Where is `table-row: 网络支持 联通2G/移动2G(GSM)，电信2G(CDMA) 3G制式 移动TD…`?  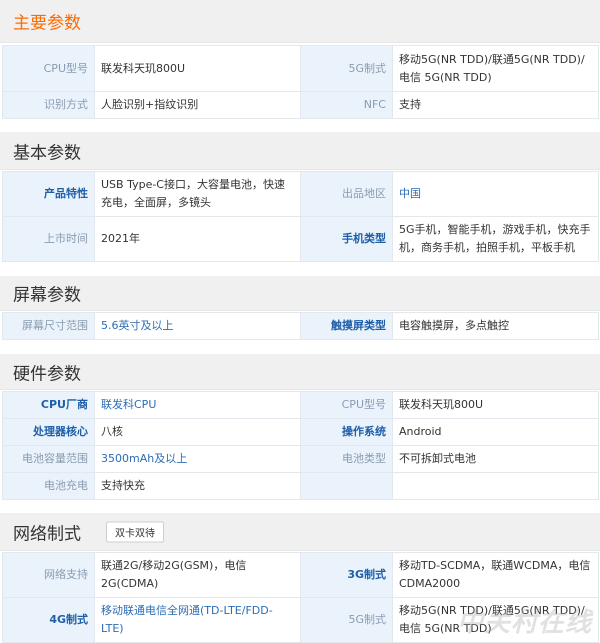 table-row: 网络支持 联通2G/移动2G(GSM)，电信2G(CDMA) 3G制式 移动TD… is located at coordinates (300, 575).